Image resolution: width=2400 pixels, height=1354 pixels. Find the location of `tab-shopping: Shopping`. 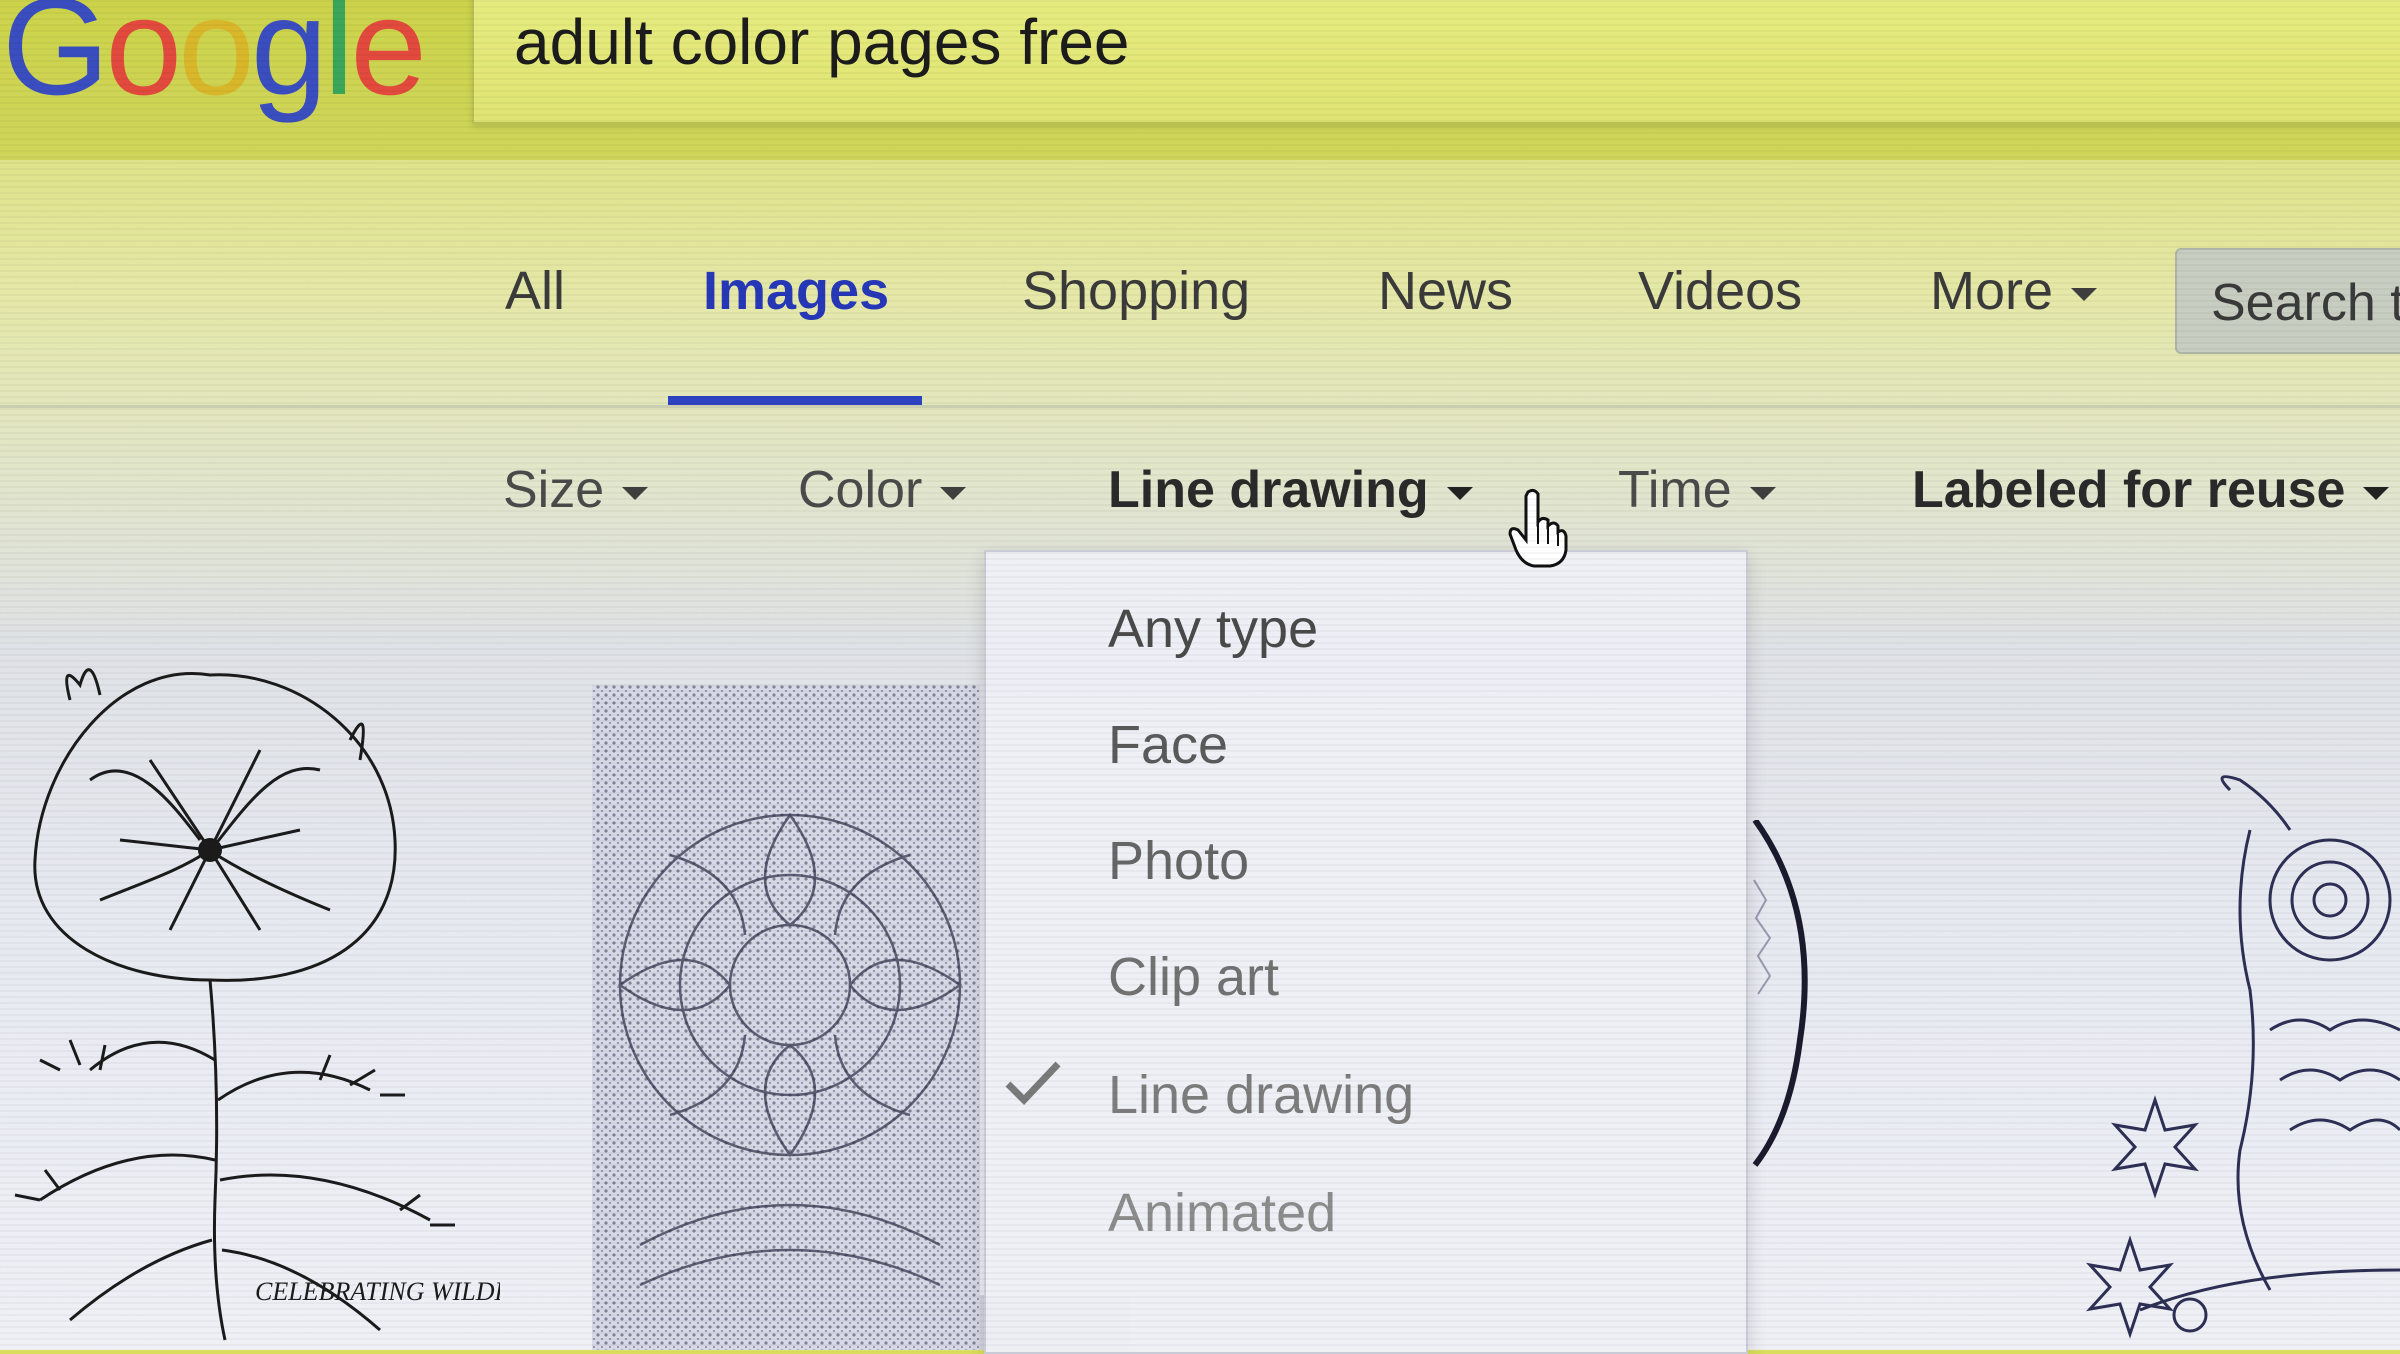

tab-shopping: Shopping is located at coordinates (1136, 291).